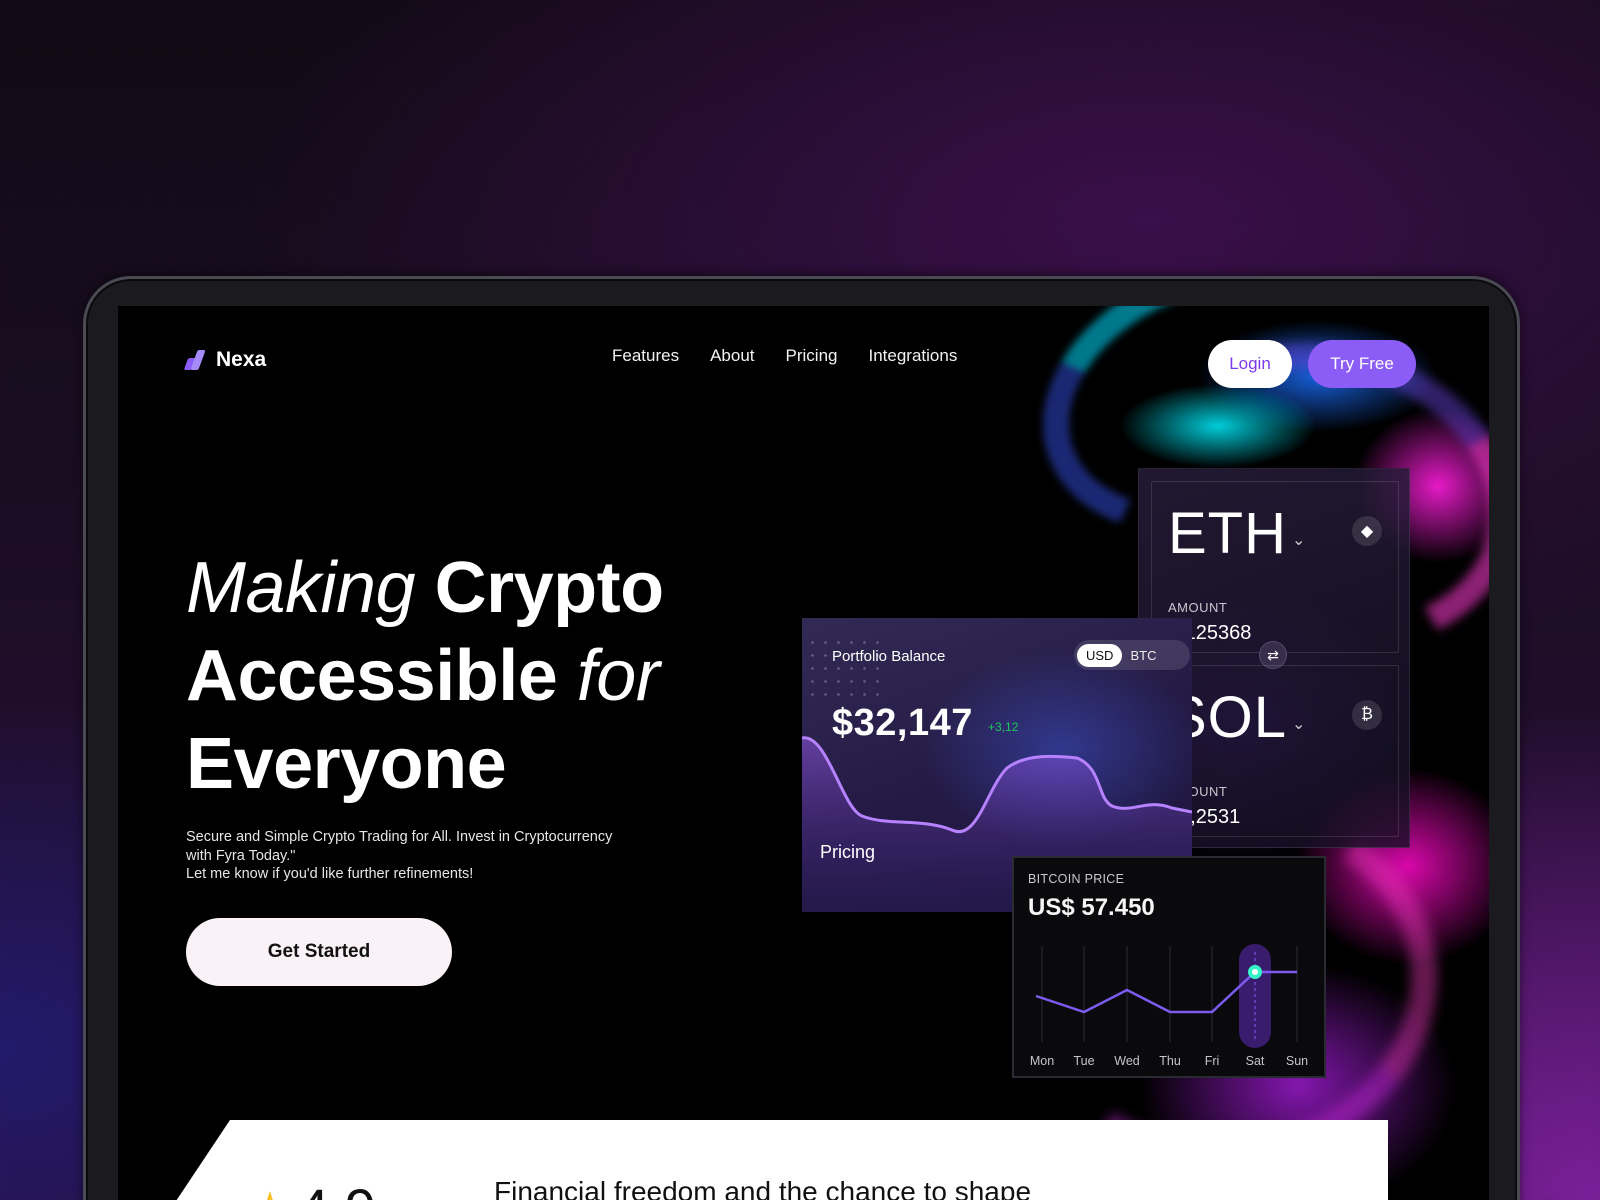  Describe the element at coordinates (1367, 715) in the screenshot. I see `bitcoin-icon: ₿` at that location.